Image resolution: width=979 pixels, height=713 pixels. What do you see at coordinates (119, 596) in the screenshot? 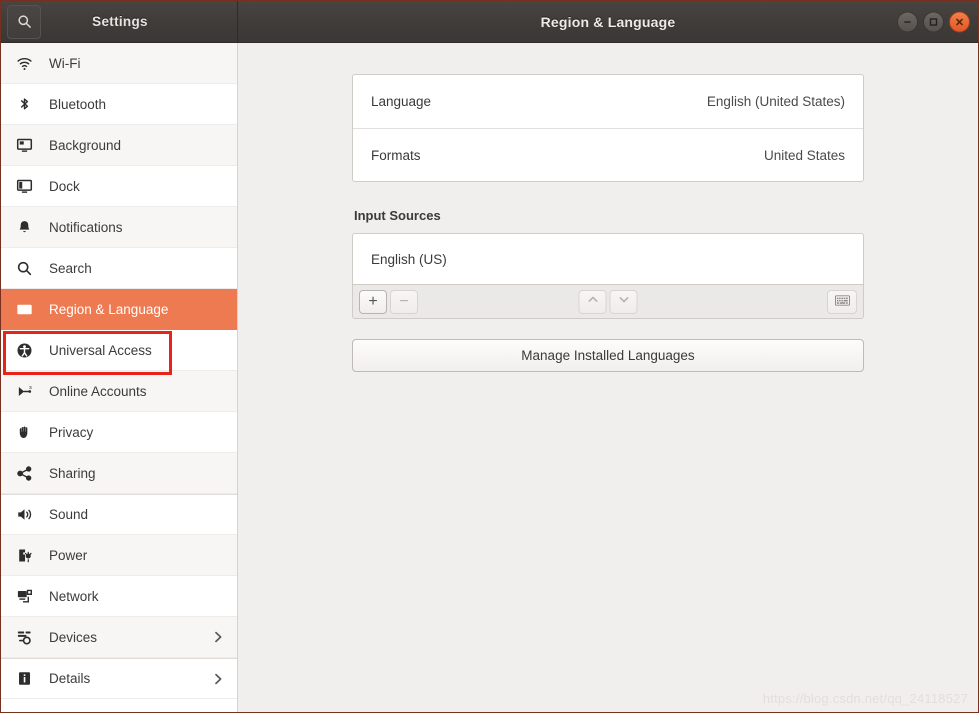
I see `sidebar-item-network: Network` at bounding box center [119, 596].